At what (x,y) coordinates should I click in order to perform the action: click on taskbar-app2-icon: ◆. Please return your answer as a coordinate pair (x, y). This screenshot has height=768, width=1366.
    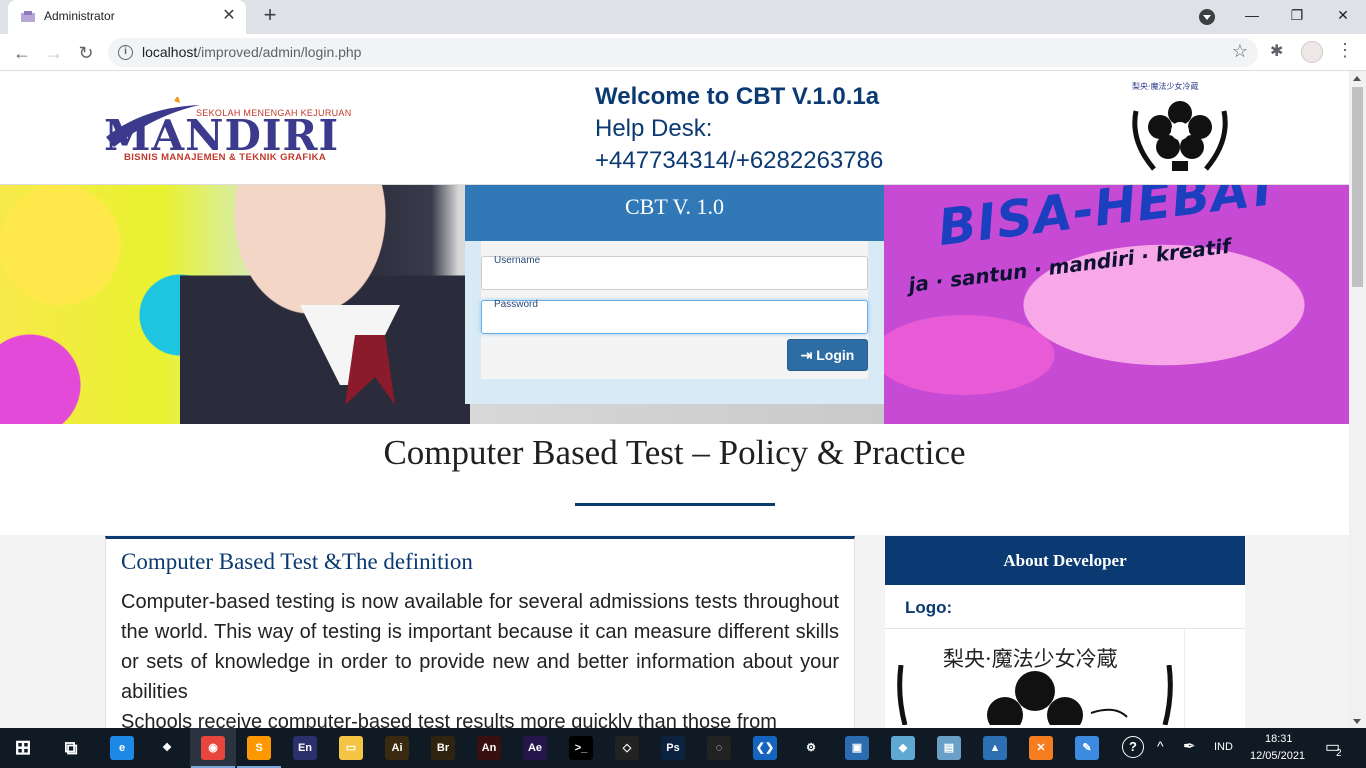
    Looking at the image, I should click on (903, 748).